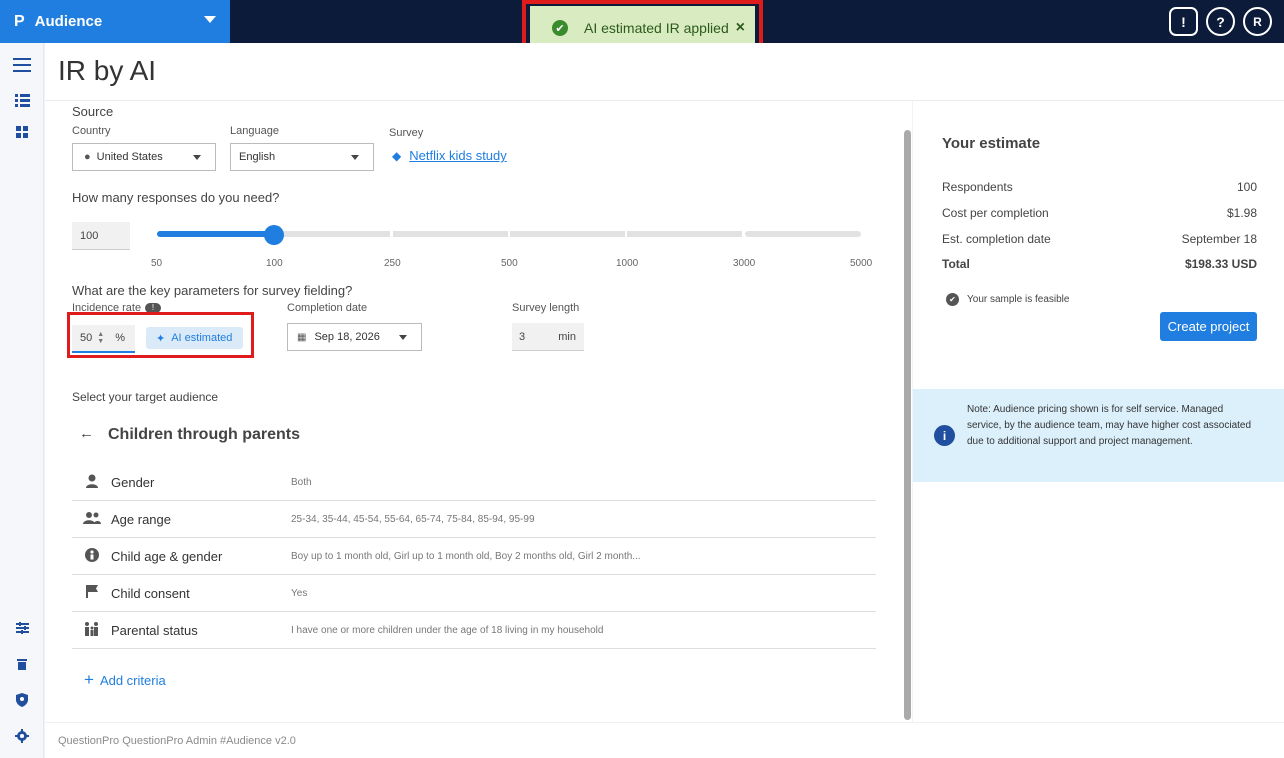  Describe the element at coordinates (1208, 326) in the screenshot. I see `create-project-button: Create project` at that location.